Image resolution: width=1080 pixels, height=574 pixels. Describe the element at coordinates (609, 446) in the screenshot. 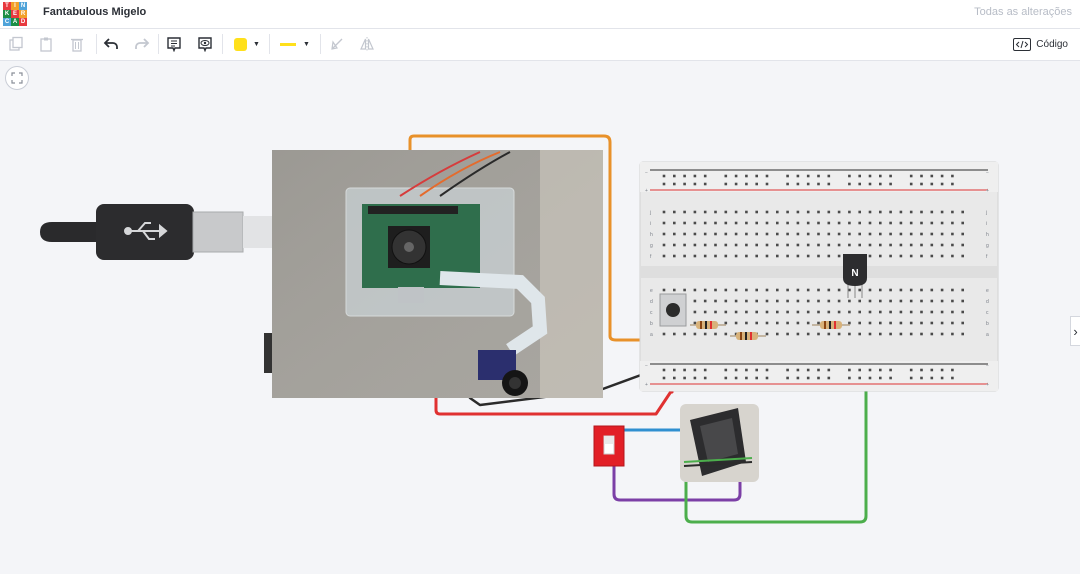

I see `slide-switch` at that location.